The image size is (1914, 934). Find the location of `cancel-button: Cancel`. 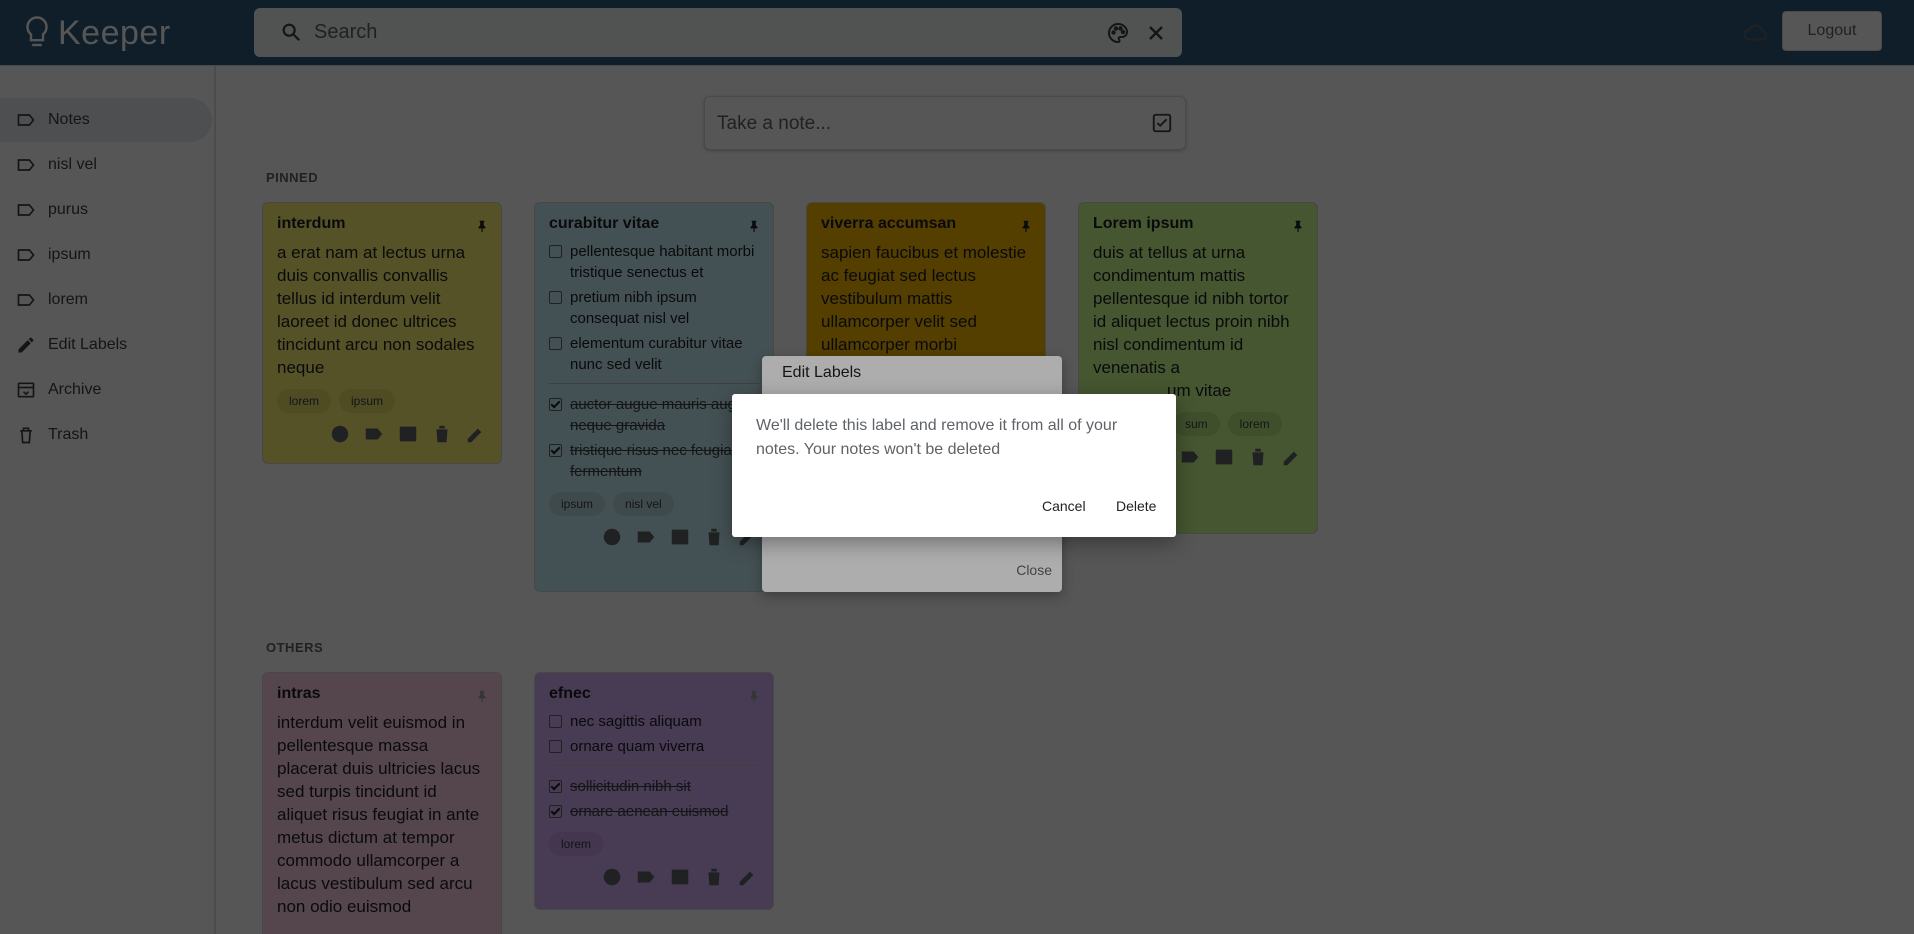

cancel-button: Cancel is located at coordinates (1064, 506).